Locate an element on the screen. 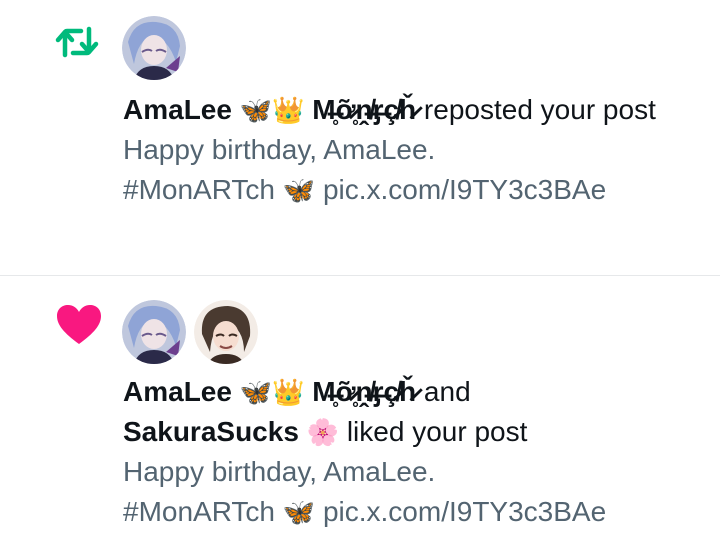 This screenshot has height=550, width=720. action-text: liked your post is located at coordinates (433, 431).